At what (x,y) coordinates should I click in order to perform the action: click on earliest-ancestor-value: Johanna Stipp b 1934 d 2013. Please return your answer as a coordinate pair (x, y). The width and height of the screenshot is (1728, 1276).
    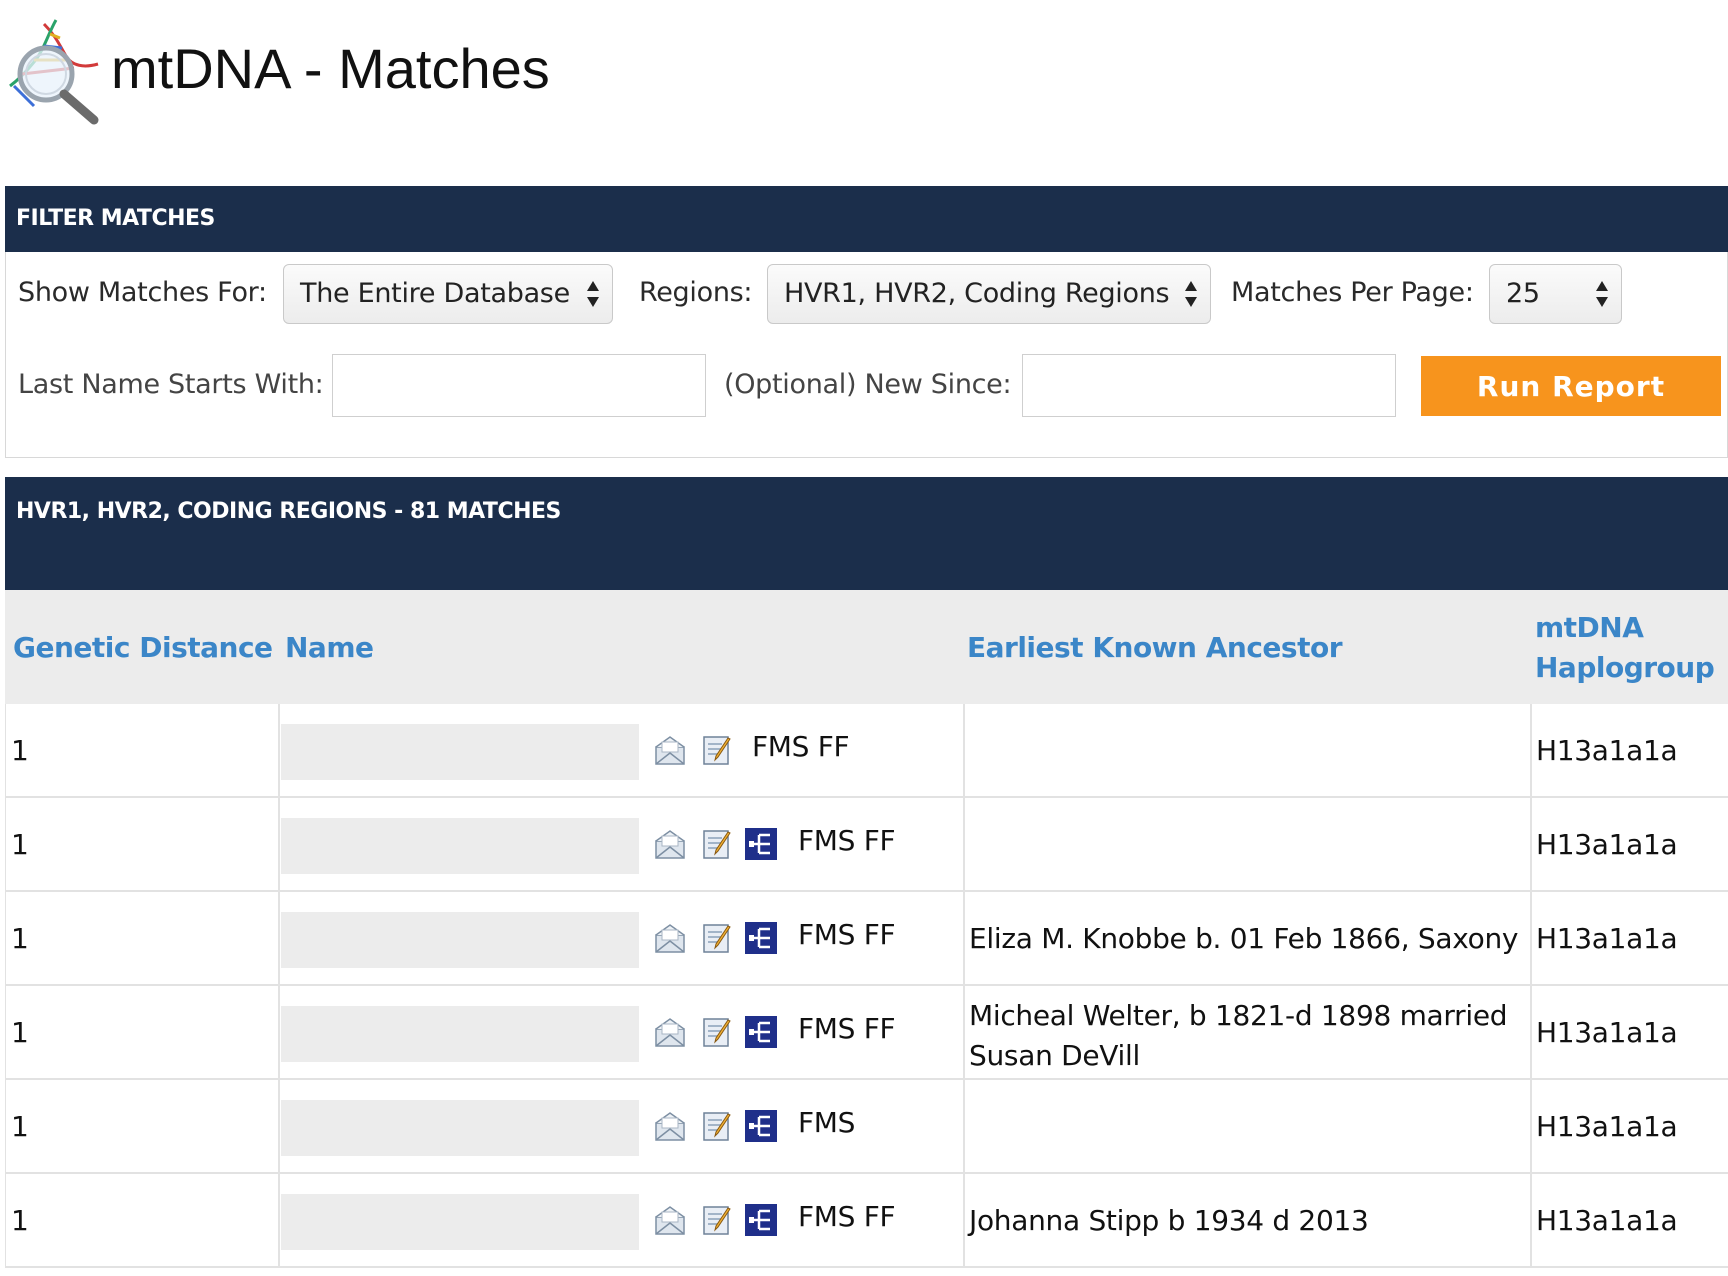
    Looking at the image, I should click on (1169, 1220).